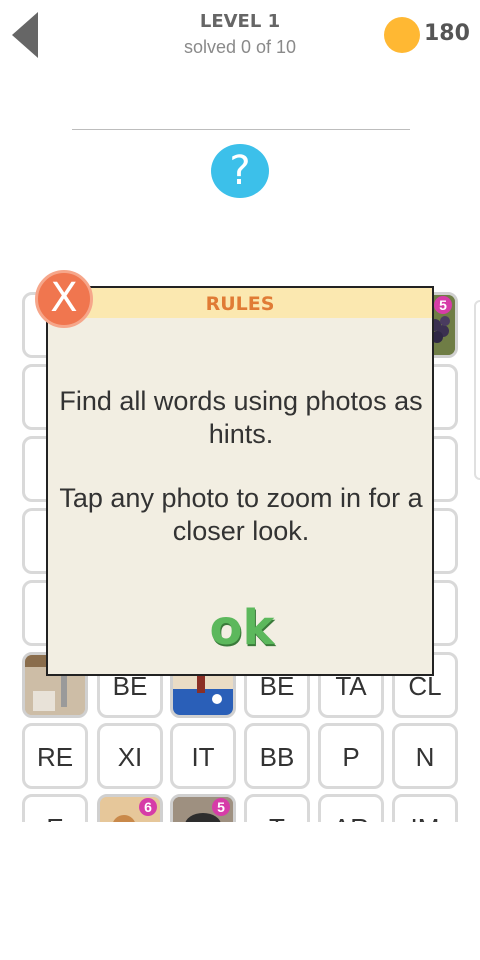 This screenshot has width=480, height=960. I want to click on progress-text: solved 0 of 10, so click(240, 47).